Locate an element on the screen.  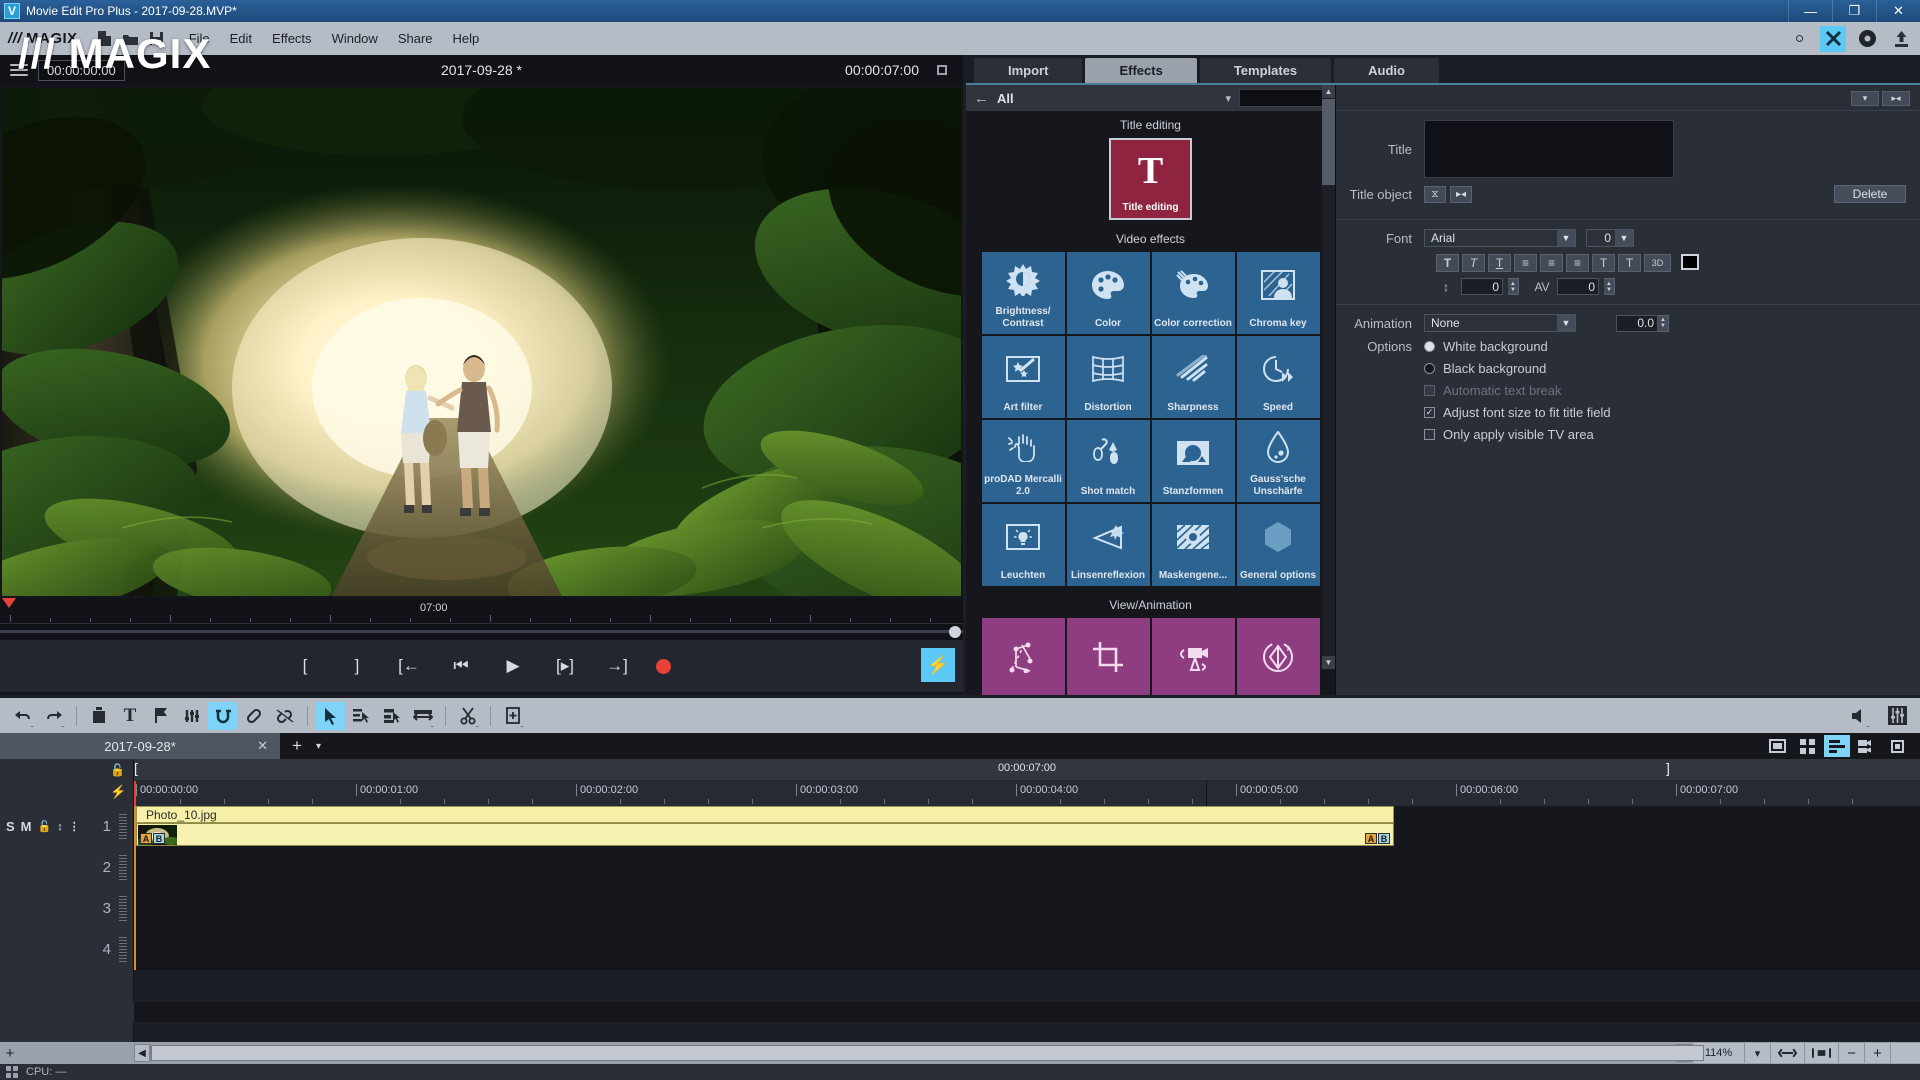
shadow-button: T is located at coordinates (1629, 263).